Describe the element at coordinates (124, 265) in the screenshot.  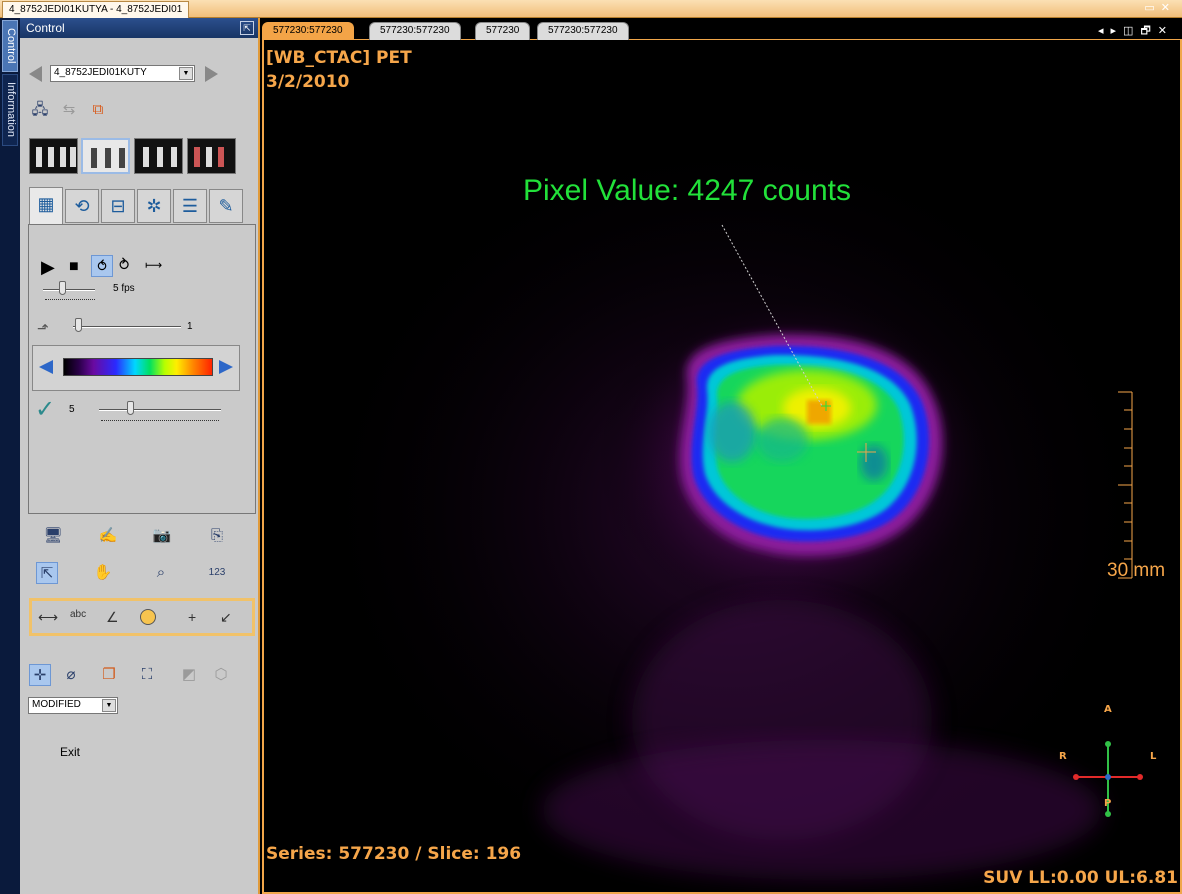
I see `bounce-icon: ⥁` at that location.